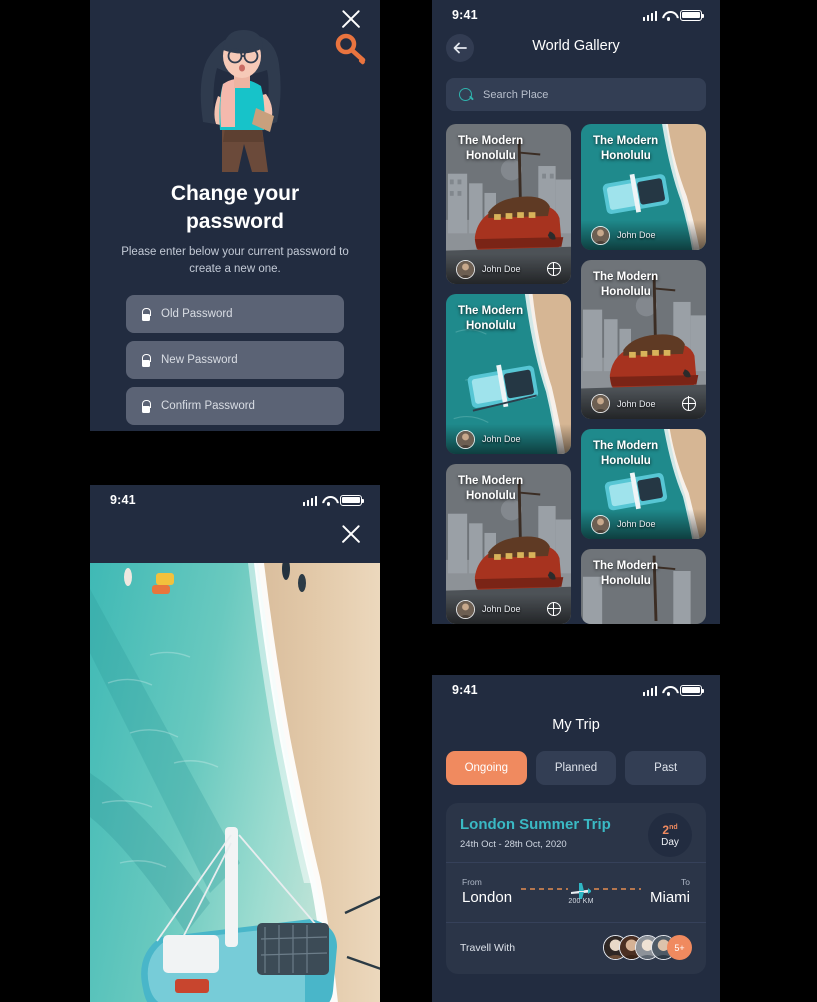 Image resolution: width=817 pixels, height=1002 pixels. What do you see at coordinates (486, 768) in the screenshot?
I see `tab-ongoing: Ongoing` at bounding box center [486, 768].